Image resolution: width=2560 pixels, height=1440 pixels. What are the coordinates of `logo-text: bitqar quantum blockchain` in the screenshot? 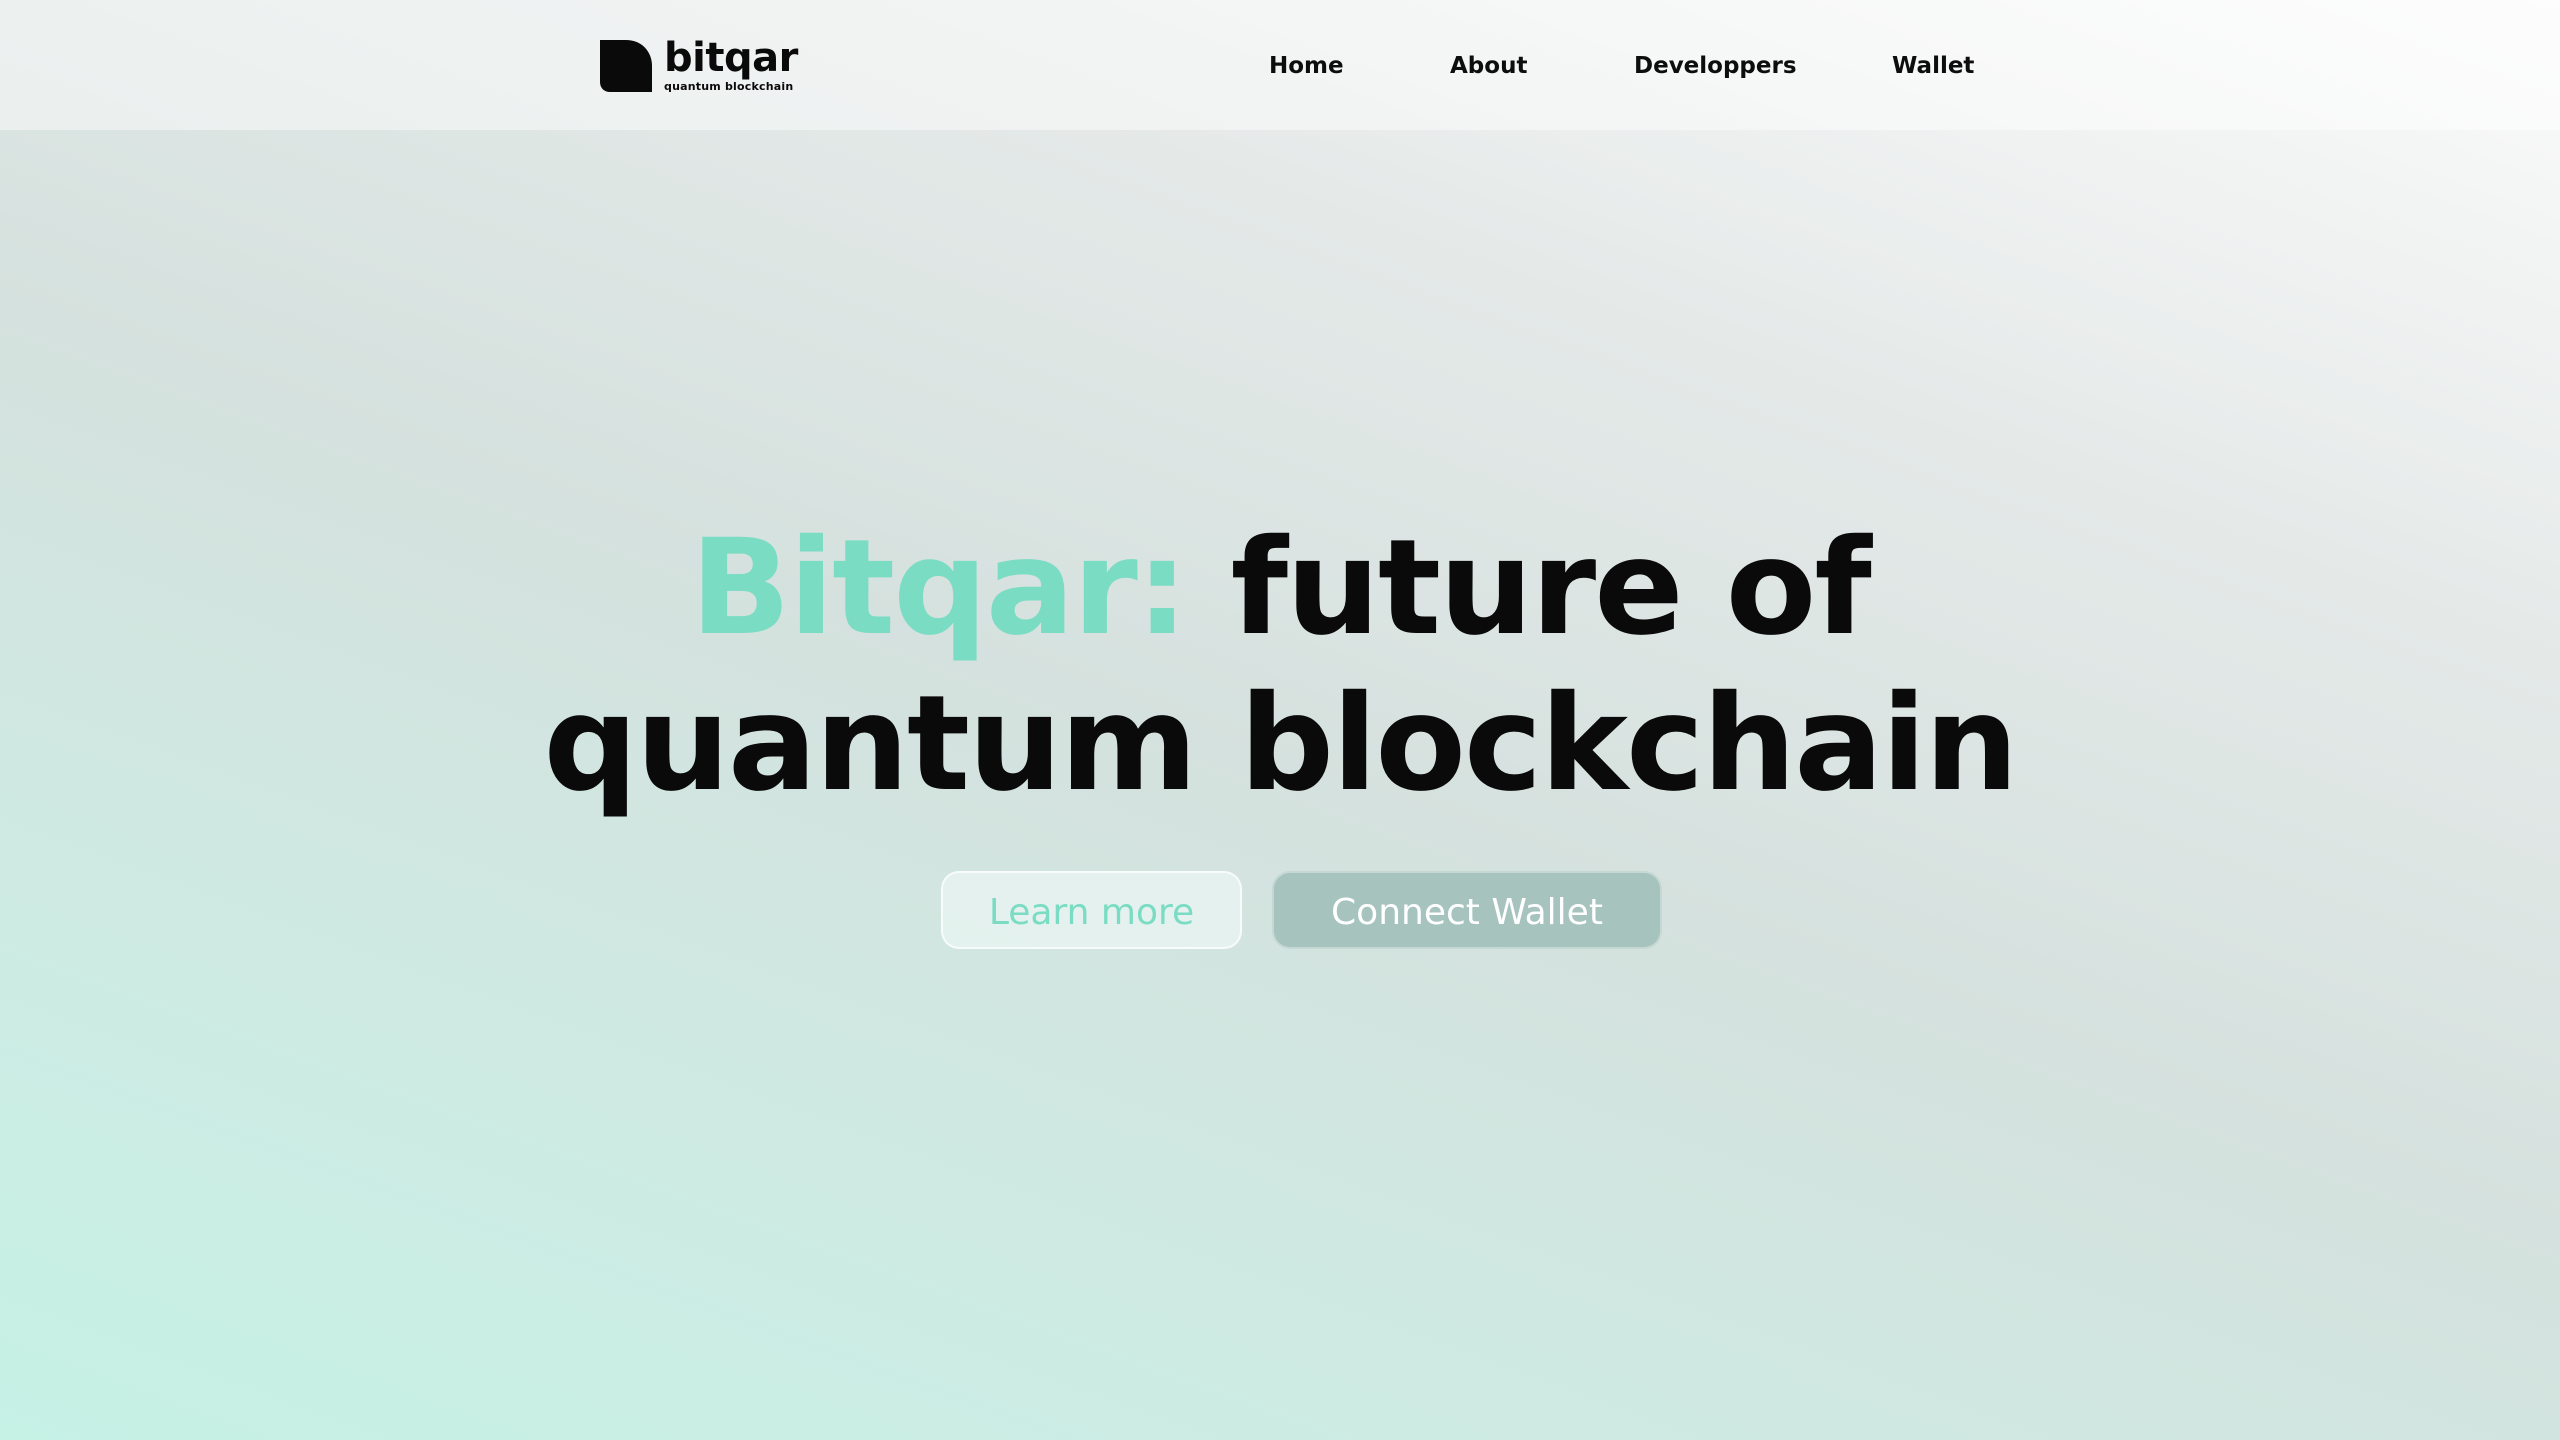 It's located at (731, 66).